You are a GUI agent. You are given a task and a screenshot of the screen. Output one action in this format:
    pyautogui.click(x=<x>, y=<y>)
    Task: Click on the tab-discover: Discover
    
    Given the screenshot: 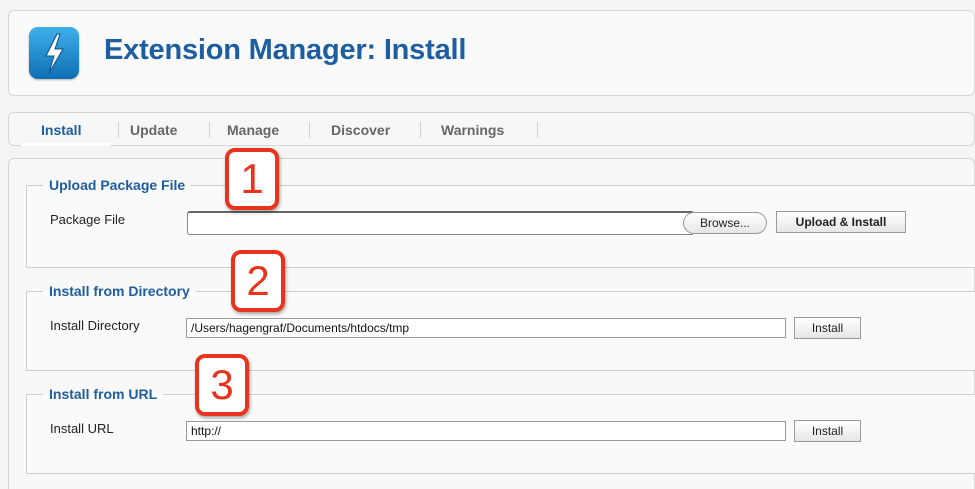 What is the action you would take?
    pyautogui.click(x=360, y=130)
    